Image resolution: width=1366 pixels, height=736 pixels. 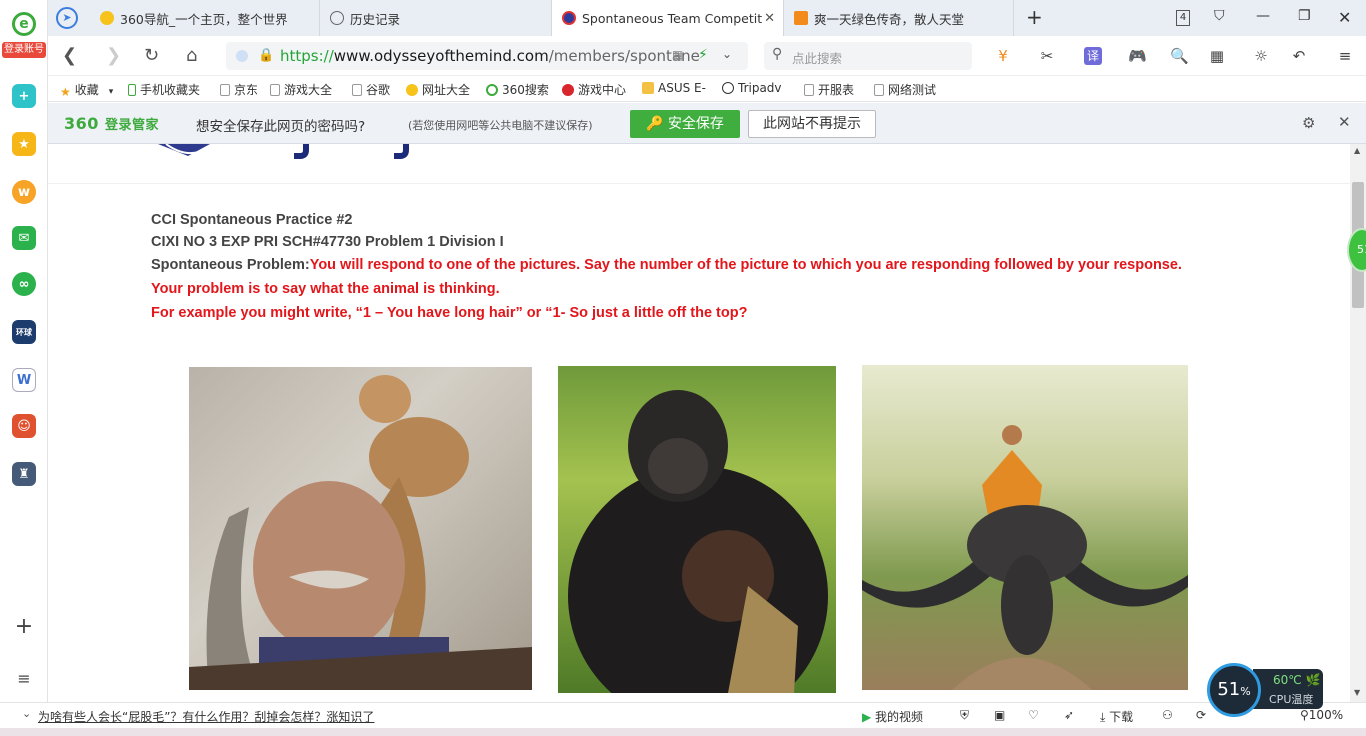 What do you see at coordinates (769, 18) in the screenshot?
I see `close-tab-icon: ✕` at bounding box center [769, 18].